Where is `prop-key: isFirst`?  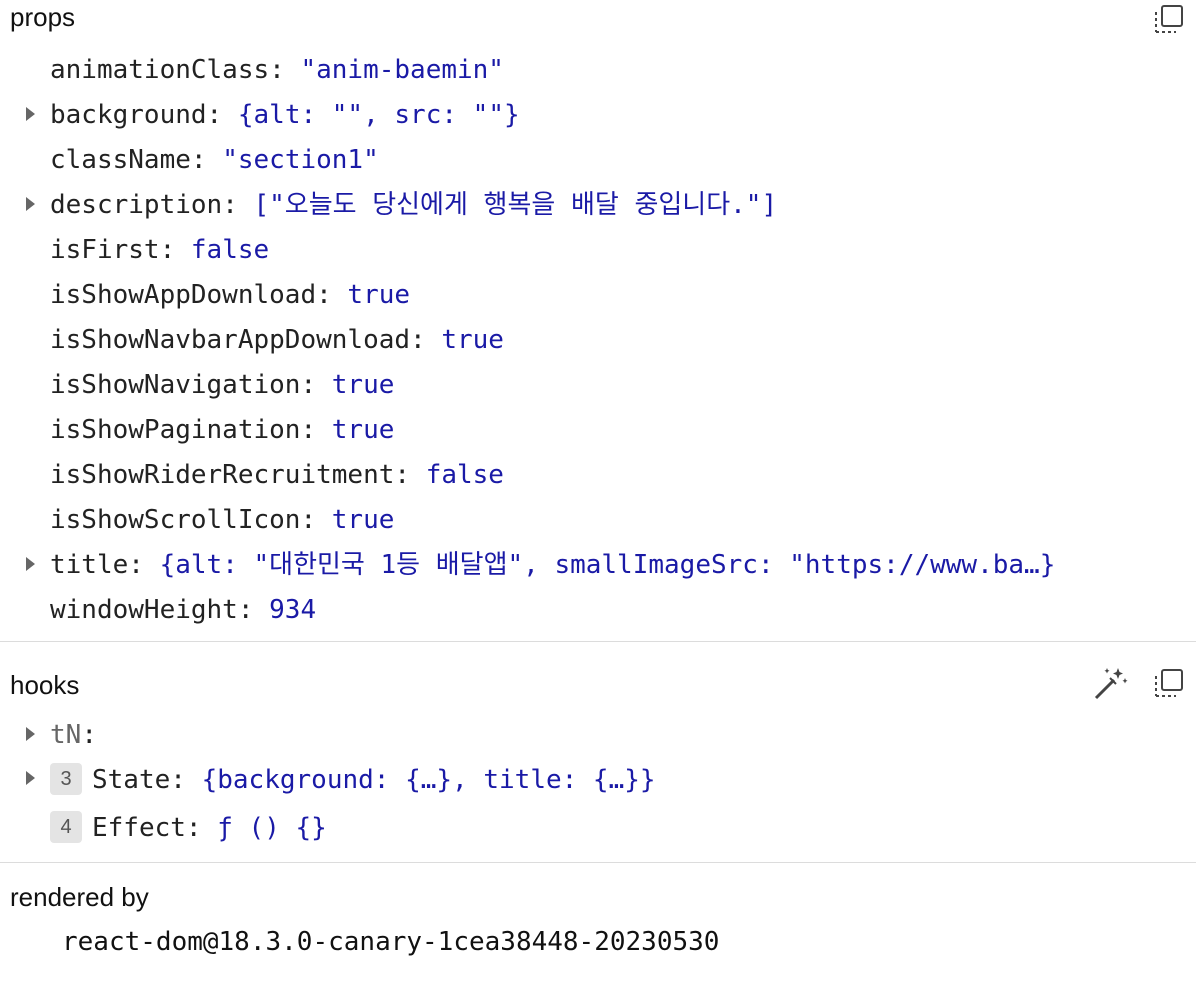
prop-key: isFirst is located at coordinates (105, 250).